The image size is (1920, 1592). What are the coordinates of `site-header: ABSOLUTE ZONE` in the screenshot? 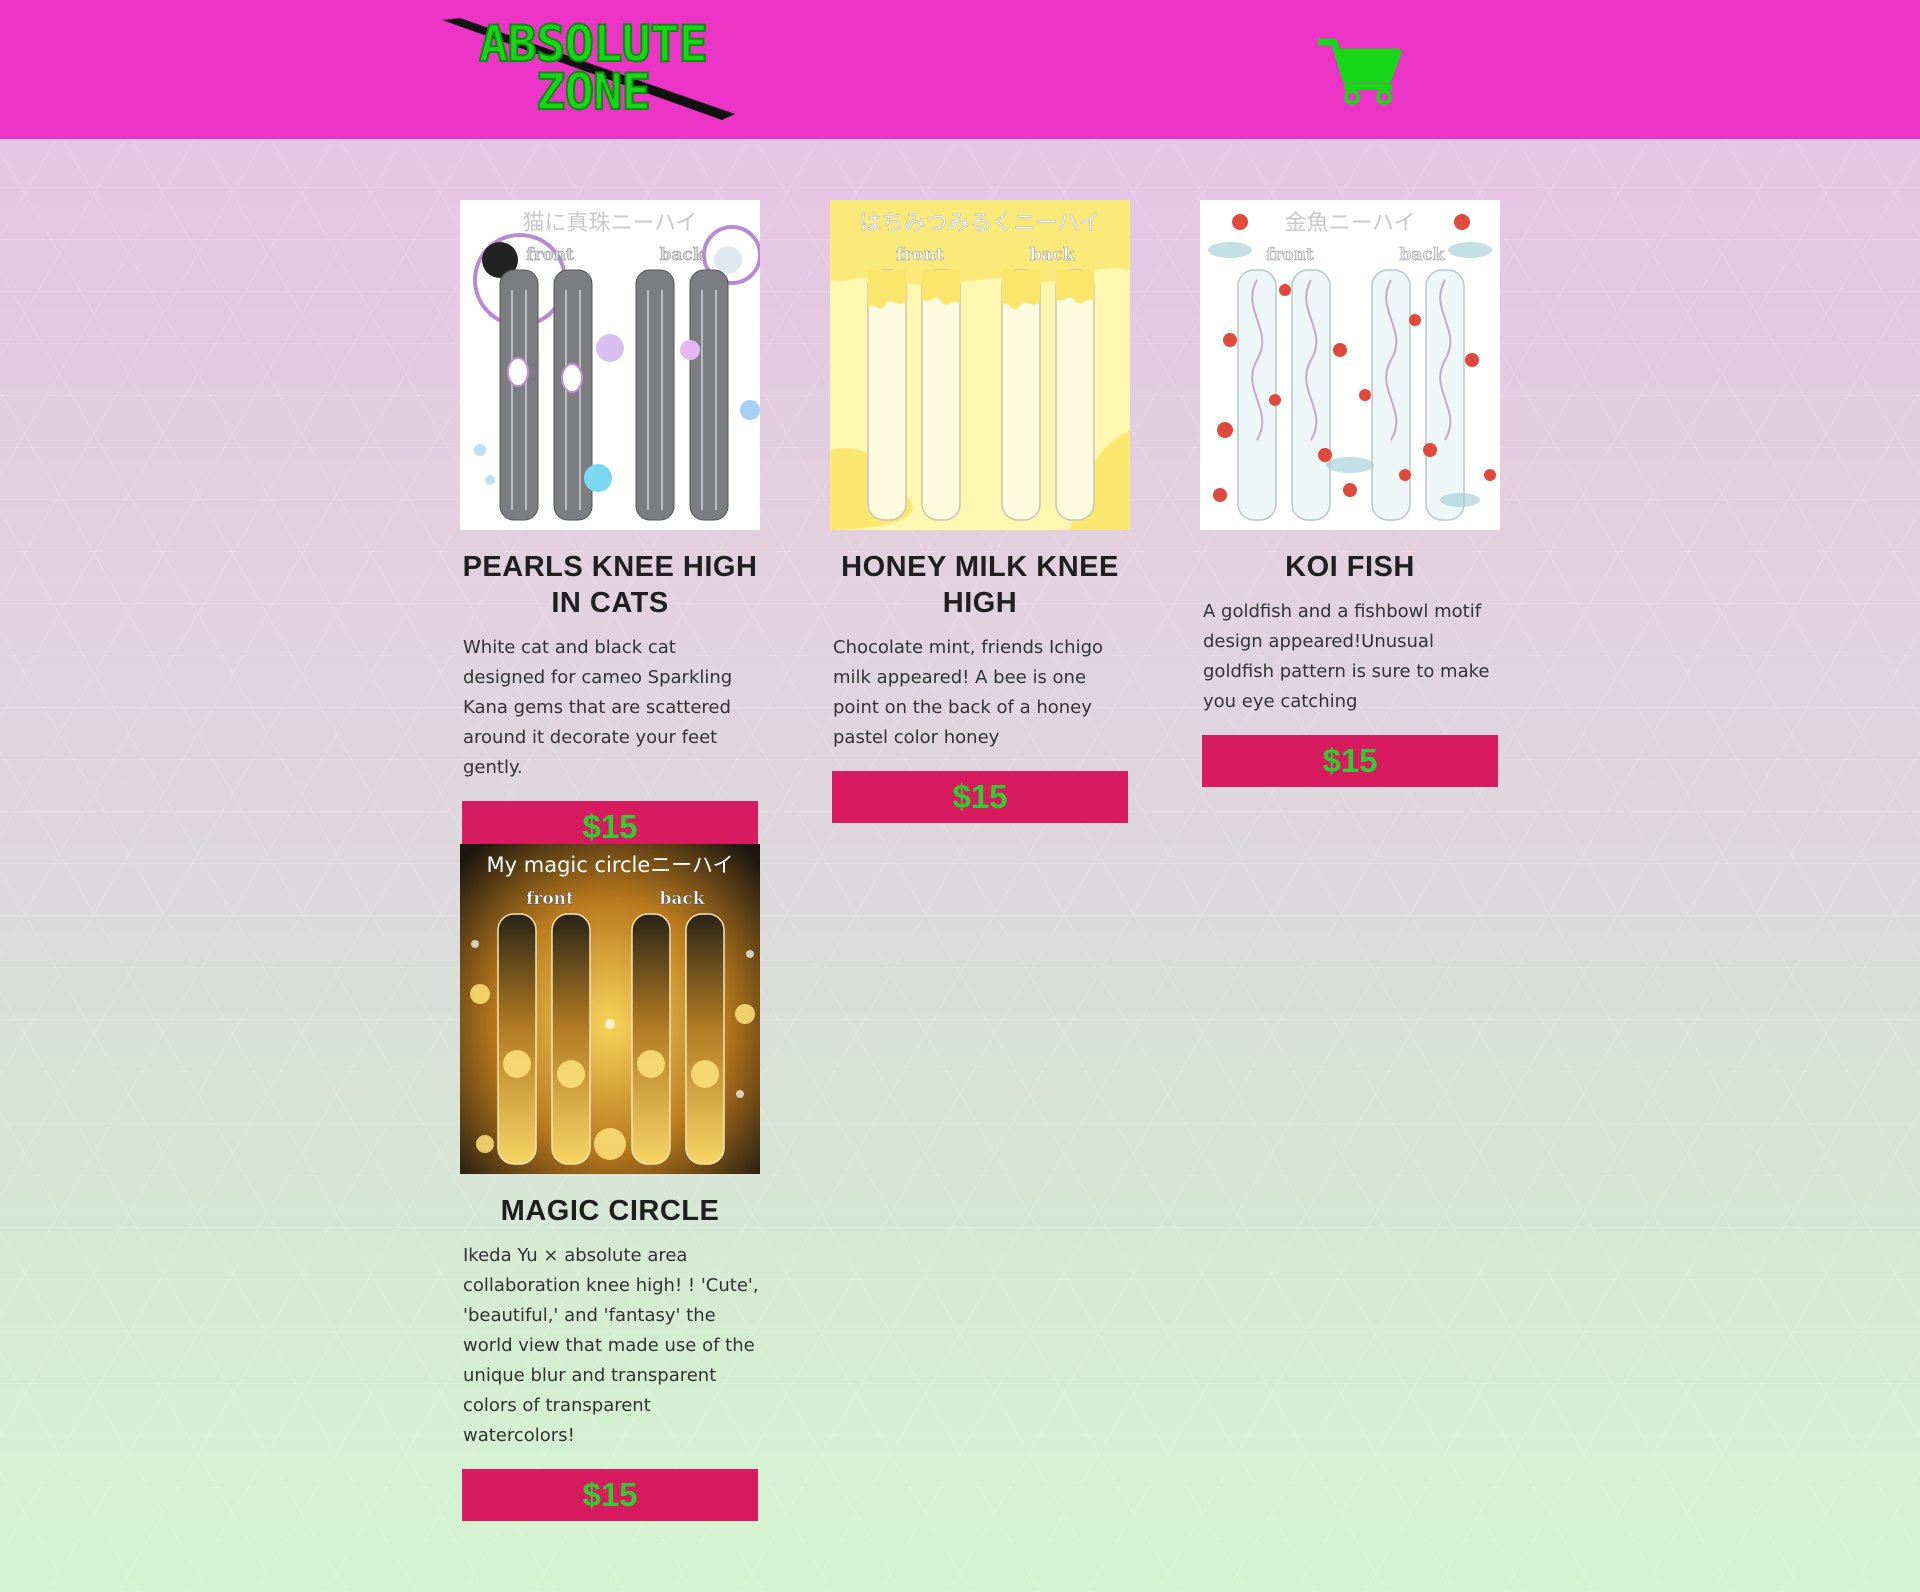 It's located at (960, 69).